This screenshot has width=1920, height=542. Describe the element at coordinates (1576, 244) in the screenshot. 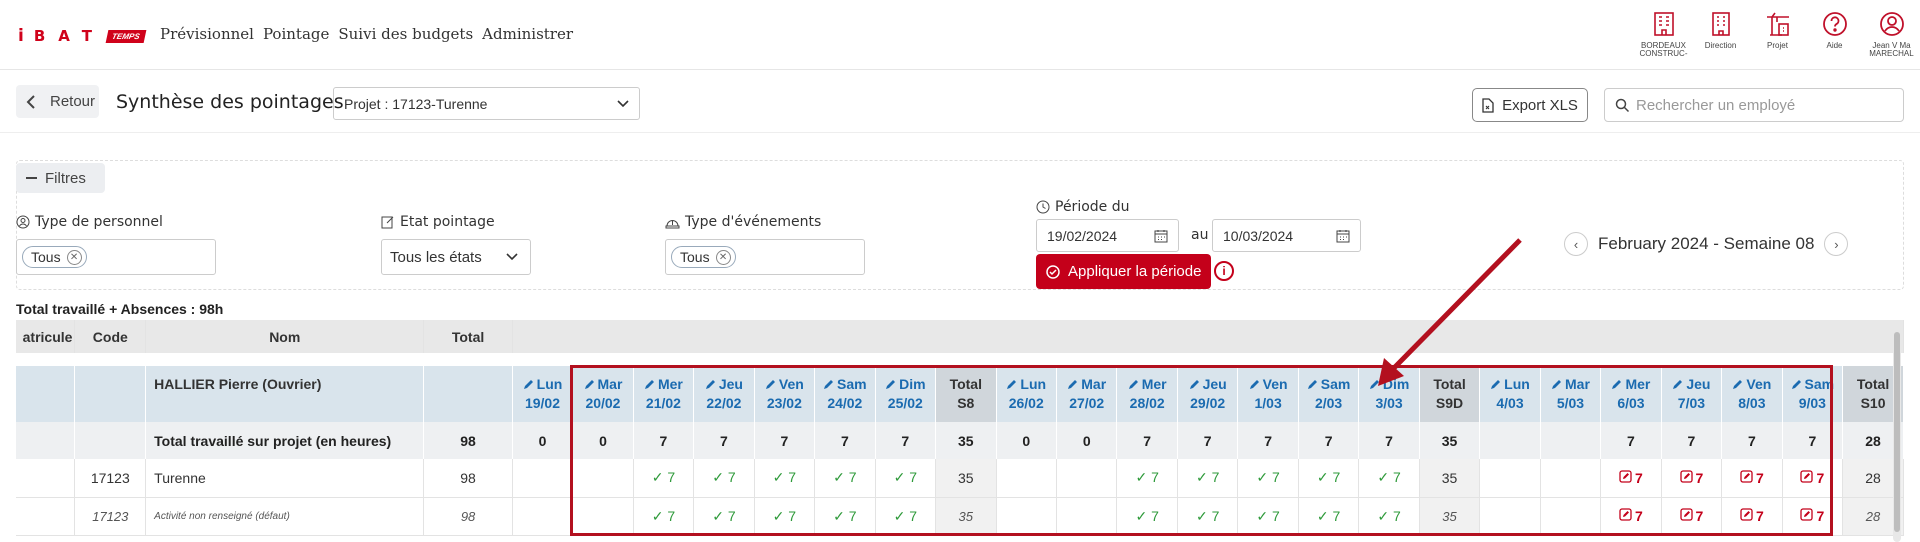

I see `prev-week-button: ‹` at that location.